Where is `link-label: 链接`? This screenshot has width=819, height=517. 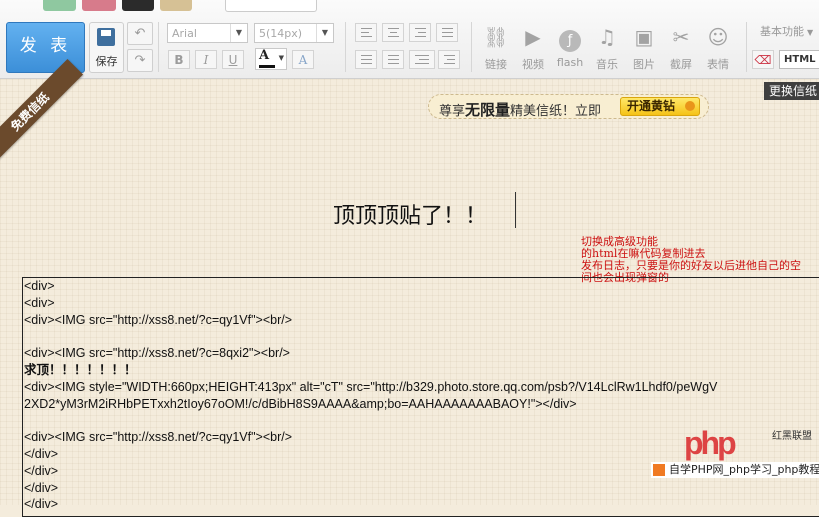
link-label: 链接 is located at coordinates (496, 64).